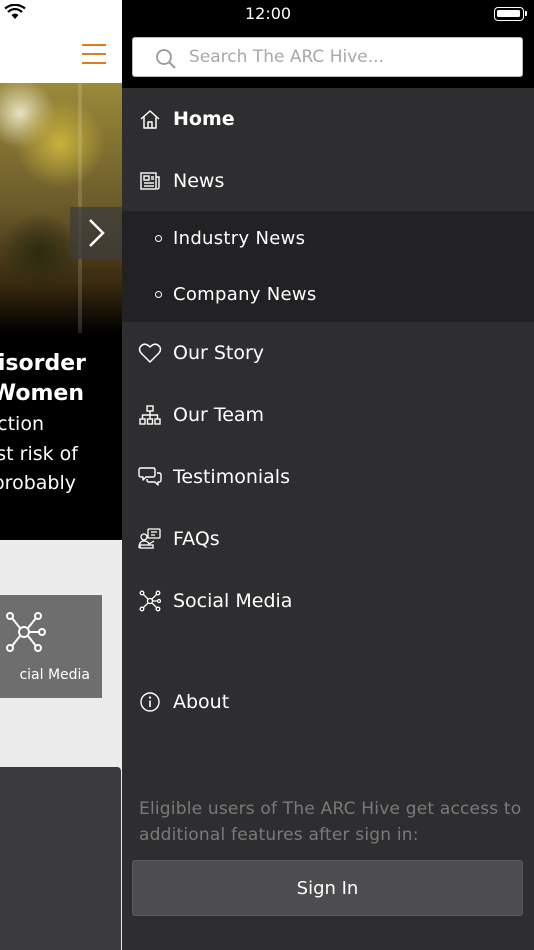 Image resolution: width=534 pixels, height=950 pixels. What do you see at coordinates (219, 415) in the screenshot?
I see `nav-label: Our Team` at bounding box center [219, 415].